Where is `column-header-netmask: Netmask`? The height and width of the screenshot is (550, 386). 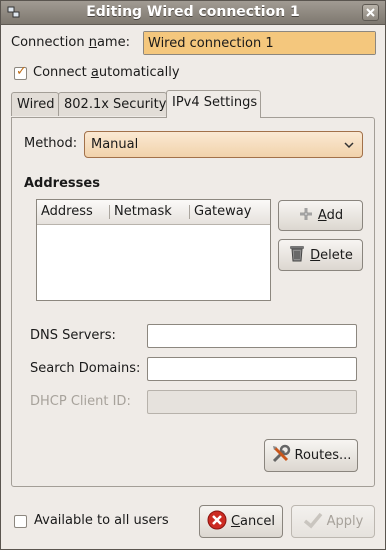
column-header-netmask: Netmask is located at coordinates (143, 211).